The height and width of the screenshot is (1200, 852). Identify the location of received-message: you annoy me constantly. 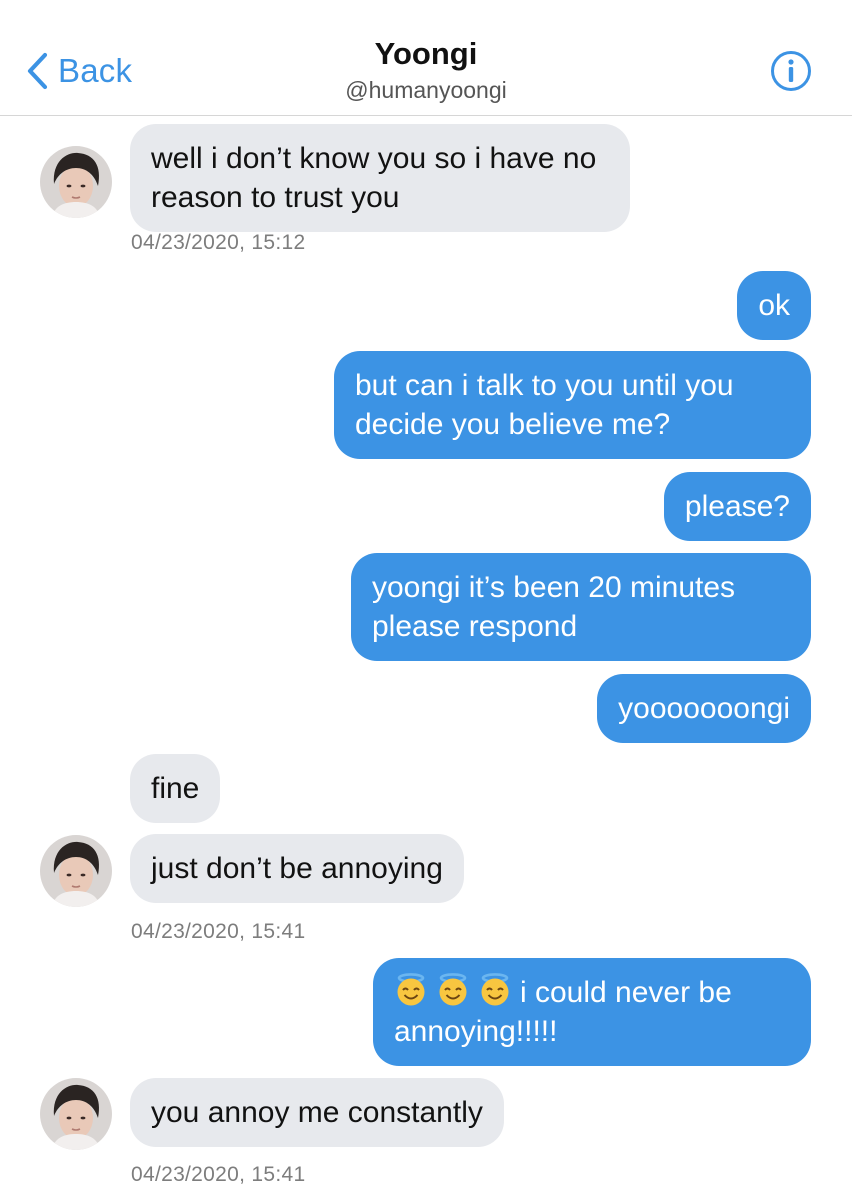
(317, 1112).